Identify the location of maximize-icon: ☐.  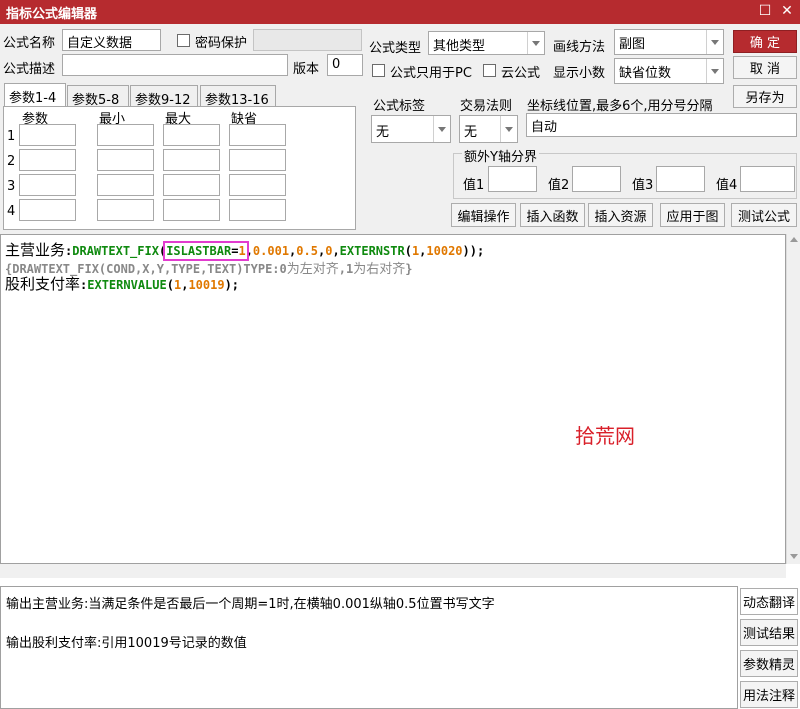
(765, 11).